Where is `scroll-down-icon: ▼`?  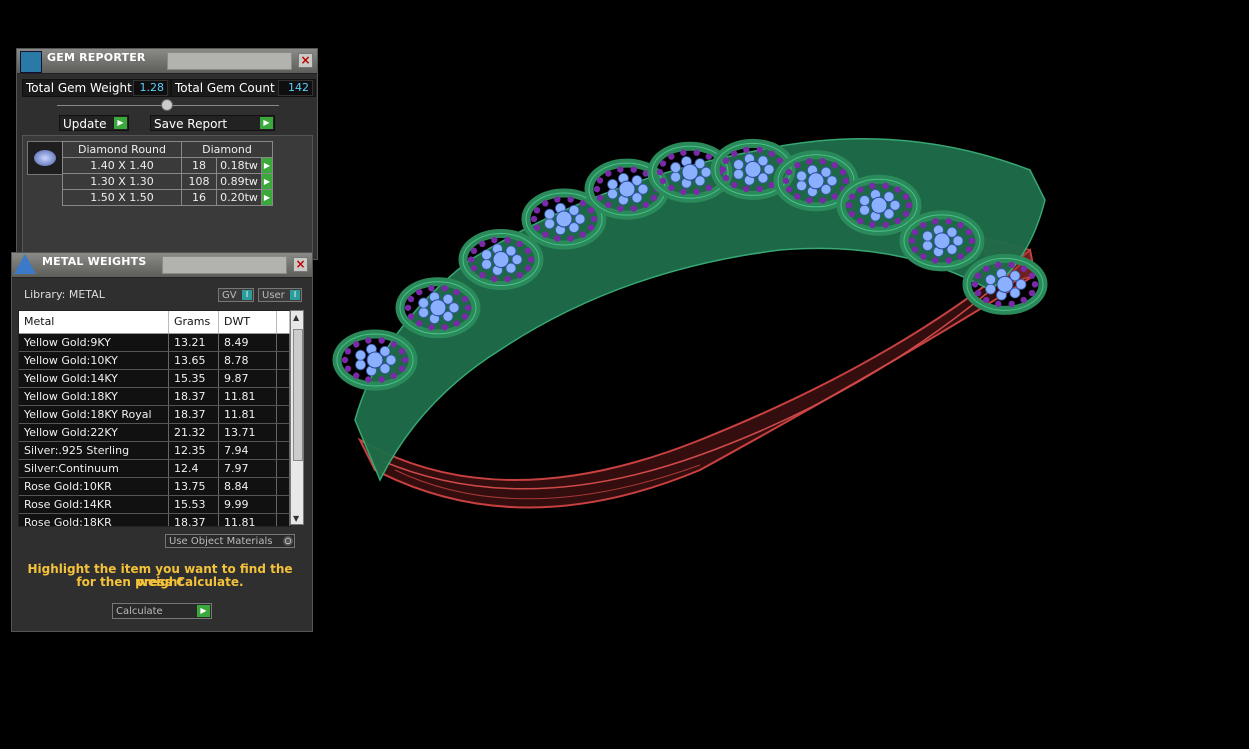
scroll-down-icon: ▼ is located at coordinates (296, 518).